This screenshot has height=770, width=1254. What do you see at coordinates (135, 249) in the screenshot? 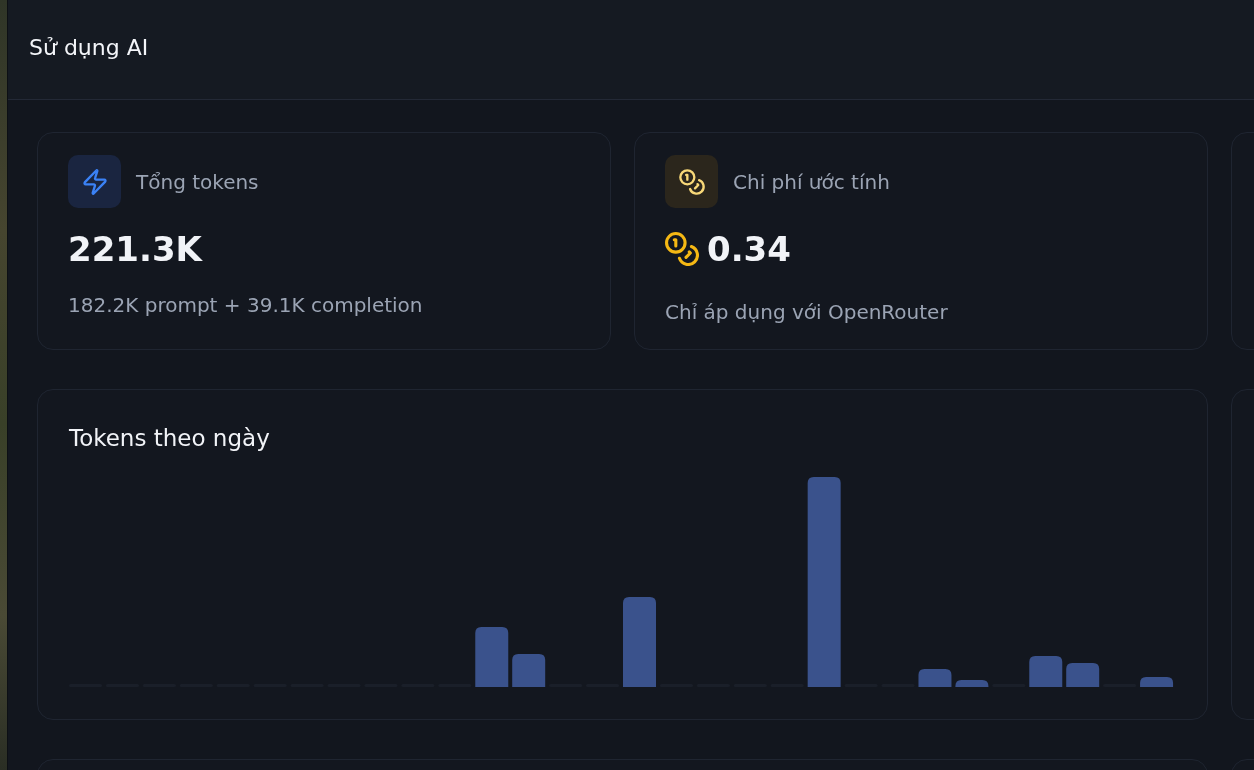
I see `stat-value: 221.3K` at bounding box center [135, 249].